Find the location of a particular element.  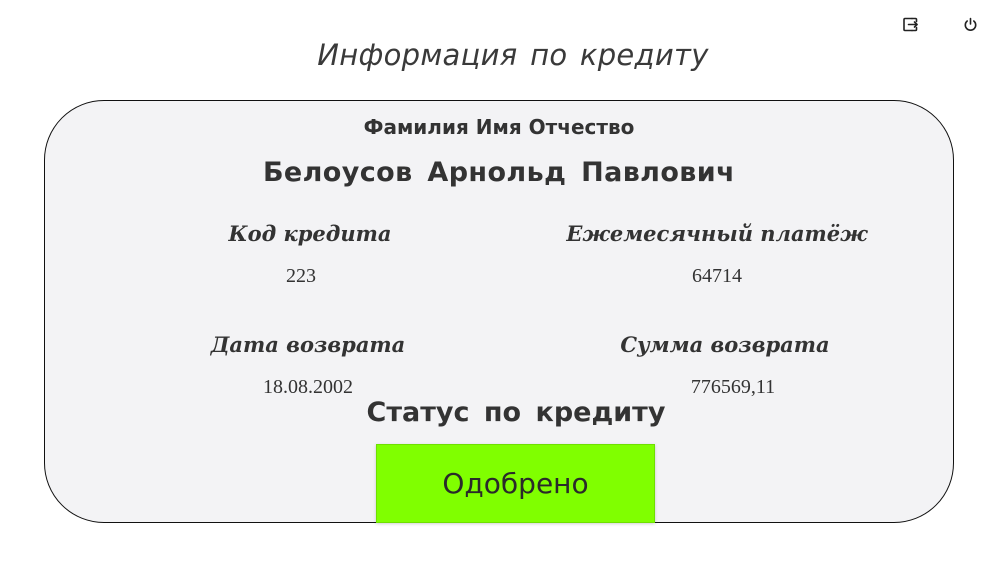

monthly-payment-value: 64714 is located at coordinates (717, 276).